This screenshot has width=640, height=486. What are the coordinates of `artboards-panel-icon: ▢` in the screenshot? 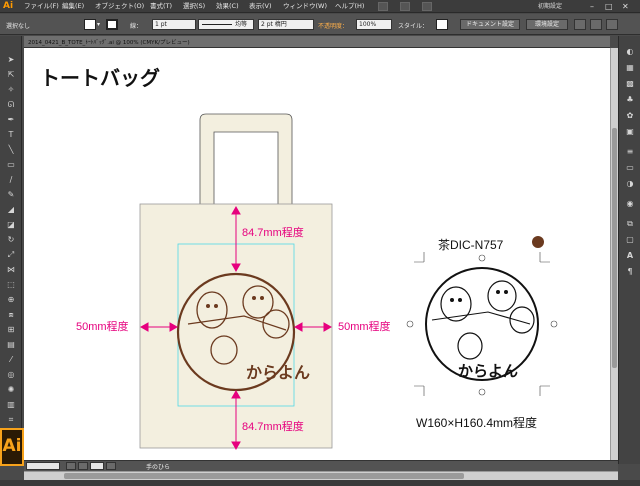 It's located at (630, 240).